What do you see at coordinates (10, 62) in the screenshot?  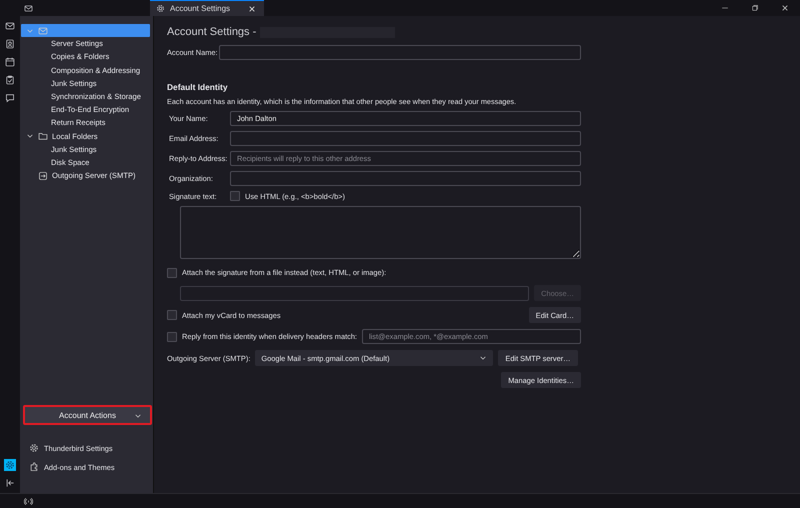 I see `calendar-icon` at bounding box center [10, 62].